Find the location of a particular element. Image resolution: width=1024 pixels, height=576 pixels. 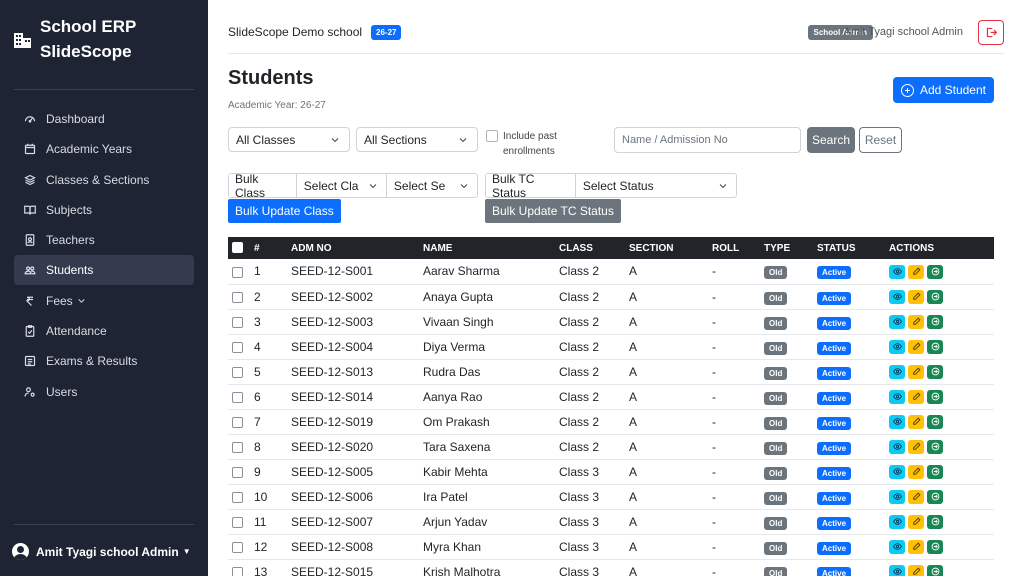

sidebar-item-classes-sections: Classes & Sections is located at coordinates (104, 180).